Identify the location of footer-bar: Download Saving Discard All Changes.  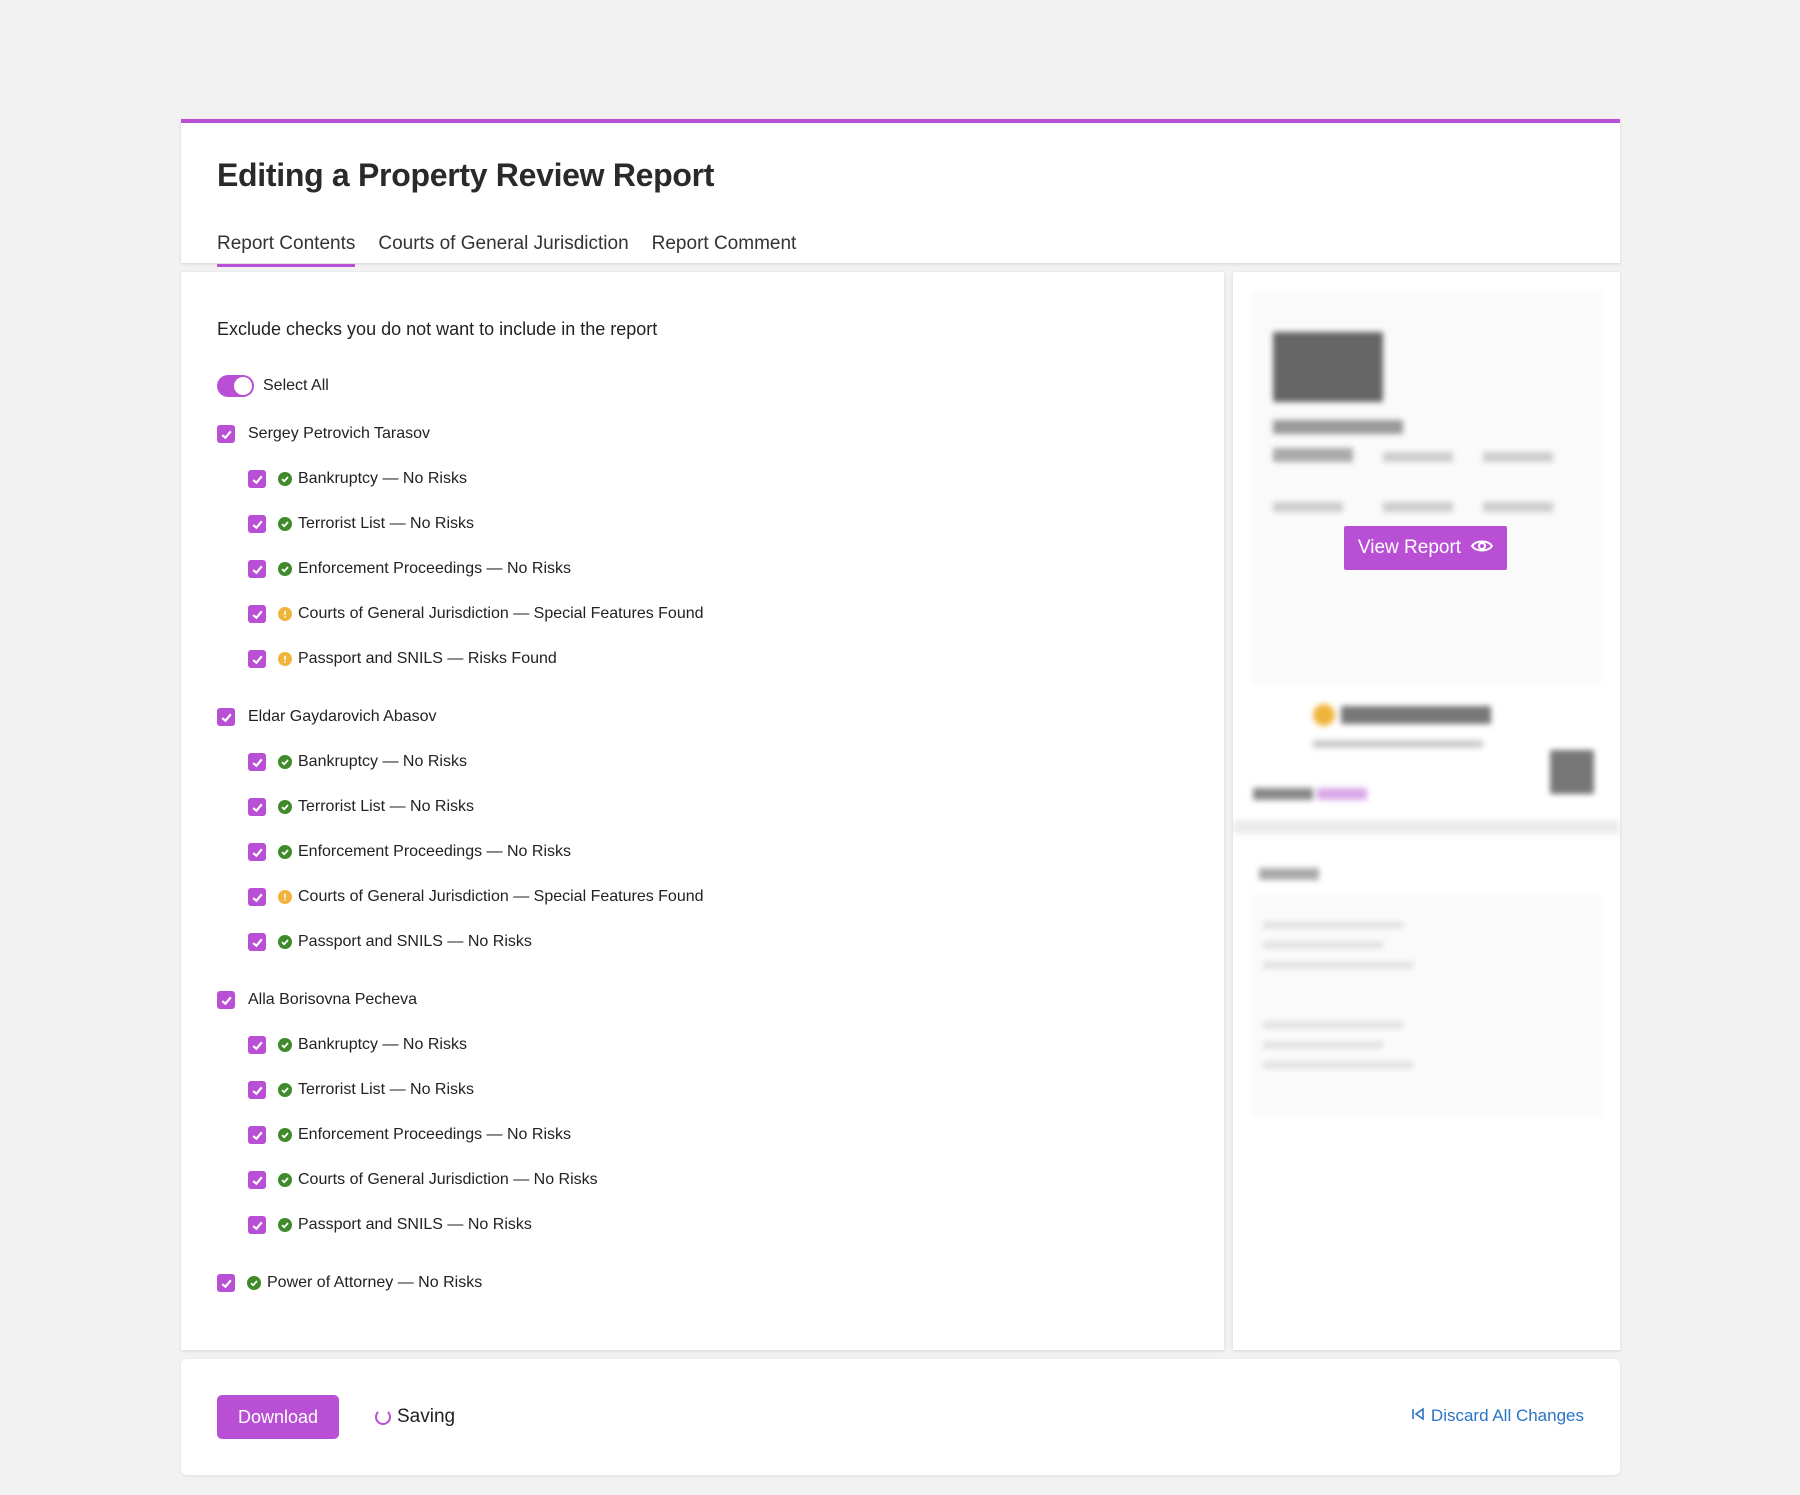
(900, 1417).